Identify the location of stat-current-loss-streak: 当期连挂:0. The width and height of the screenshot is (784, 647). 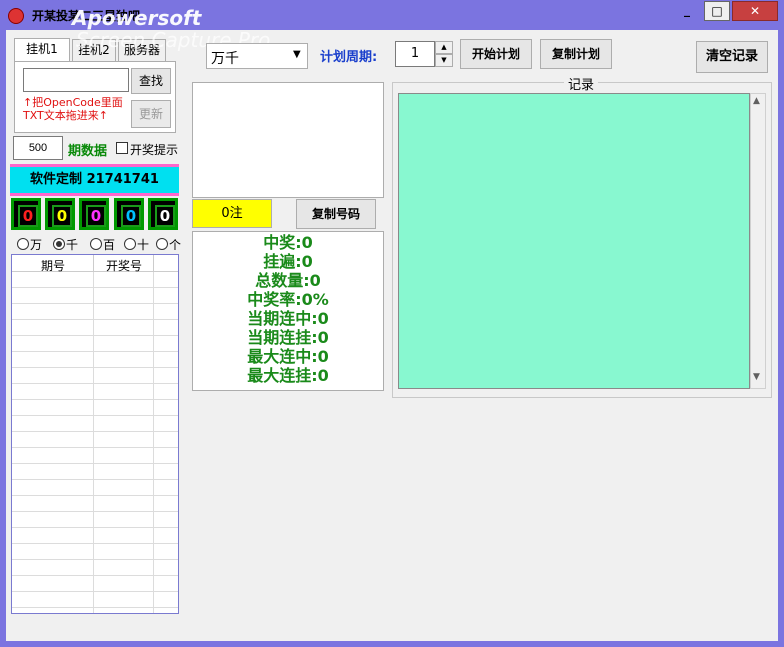
(288, 337).